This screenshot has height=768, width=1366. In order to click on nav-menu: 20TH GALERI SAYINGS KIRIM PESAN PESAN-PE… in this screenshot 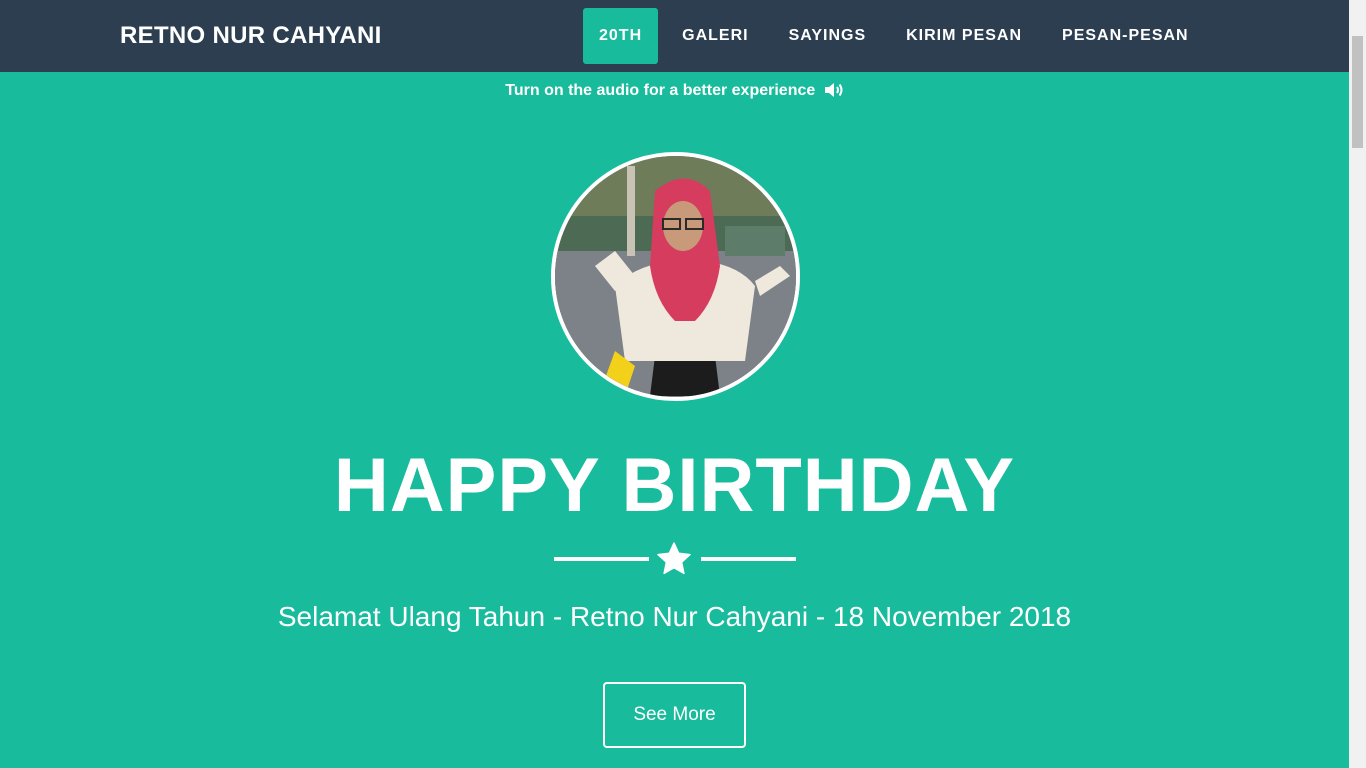, I will do `click(898, 36)`.